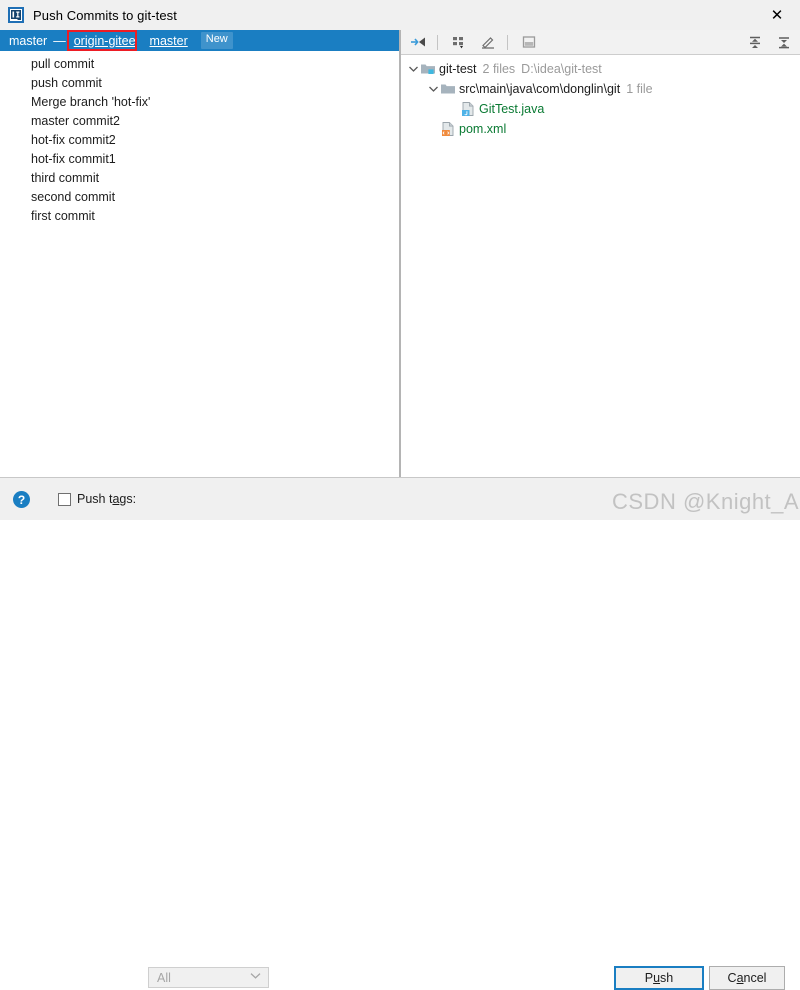  I want to click on local-branch-label: master, so click(28, 40).